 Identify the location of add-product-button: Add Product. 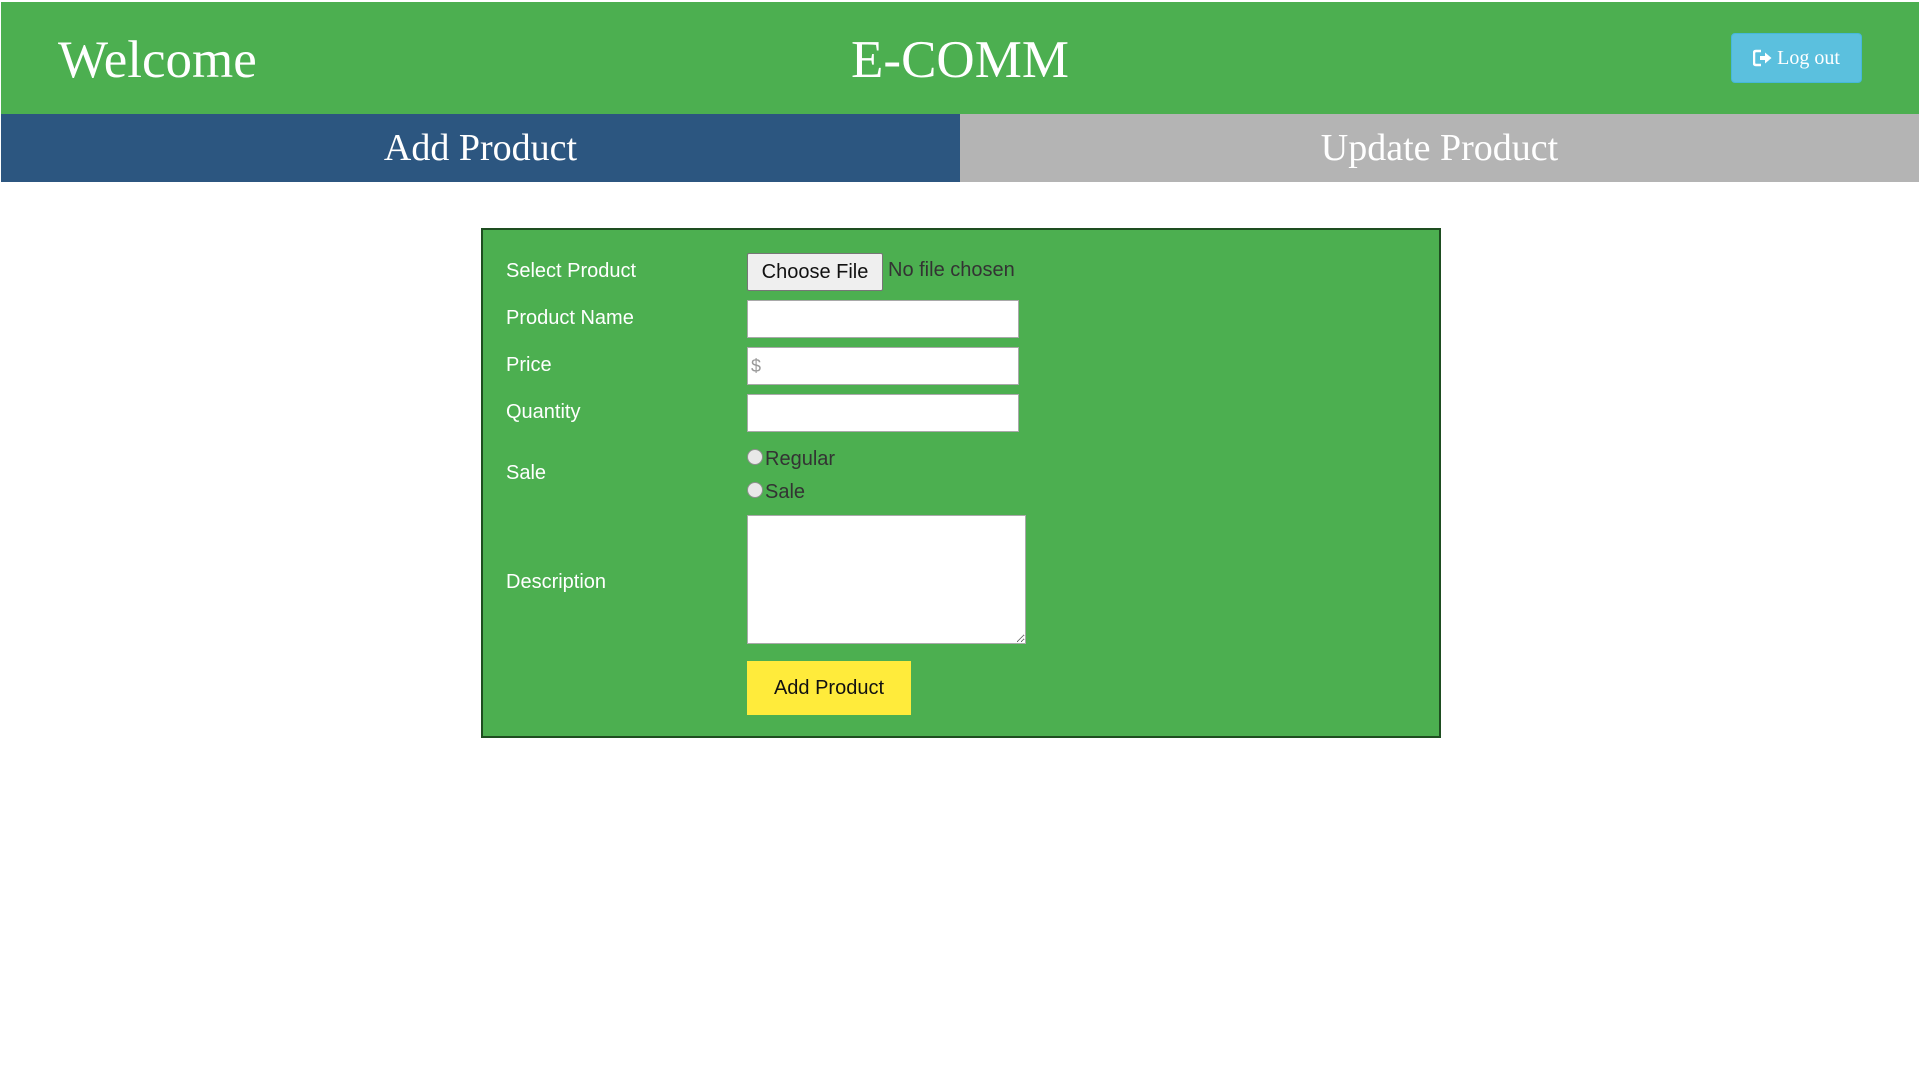
(829, 688).